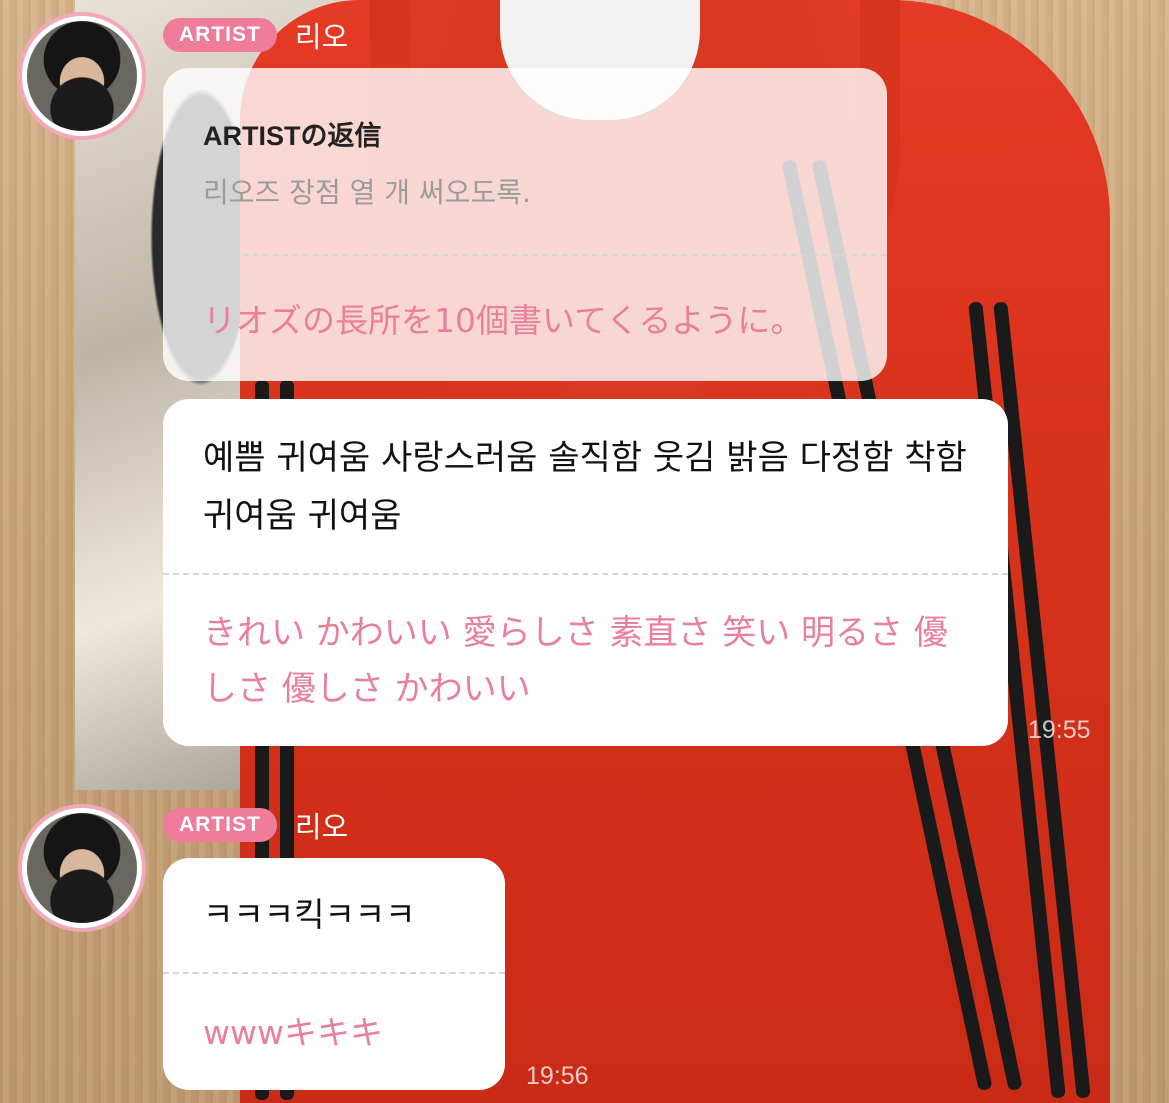 This screenshot has width=1169, height=1103. Describe the element at coordinates (293, 1032) in the screenshot. I see `message-translation-text: wwwキキキ` at that location.